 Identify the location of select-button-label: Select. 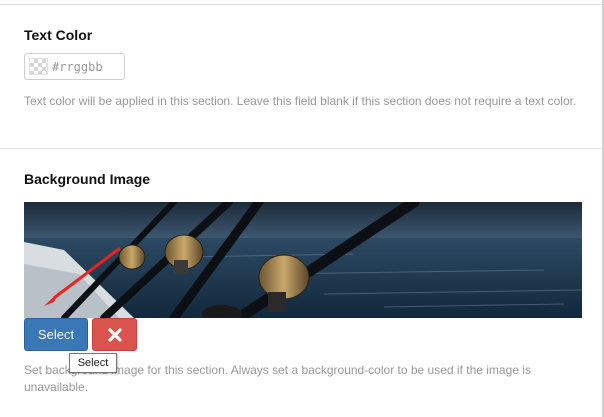
(56, 334).